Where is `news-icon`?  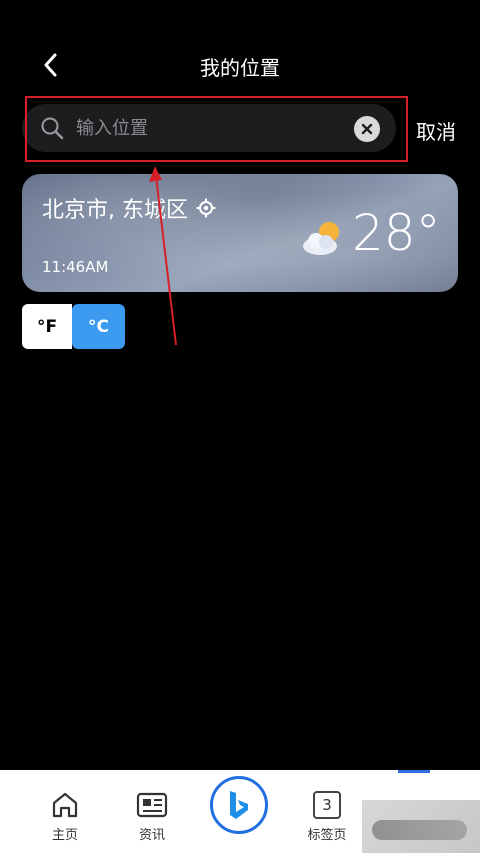
news-icon is located at coordinates (152, 805).